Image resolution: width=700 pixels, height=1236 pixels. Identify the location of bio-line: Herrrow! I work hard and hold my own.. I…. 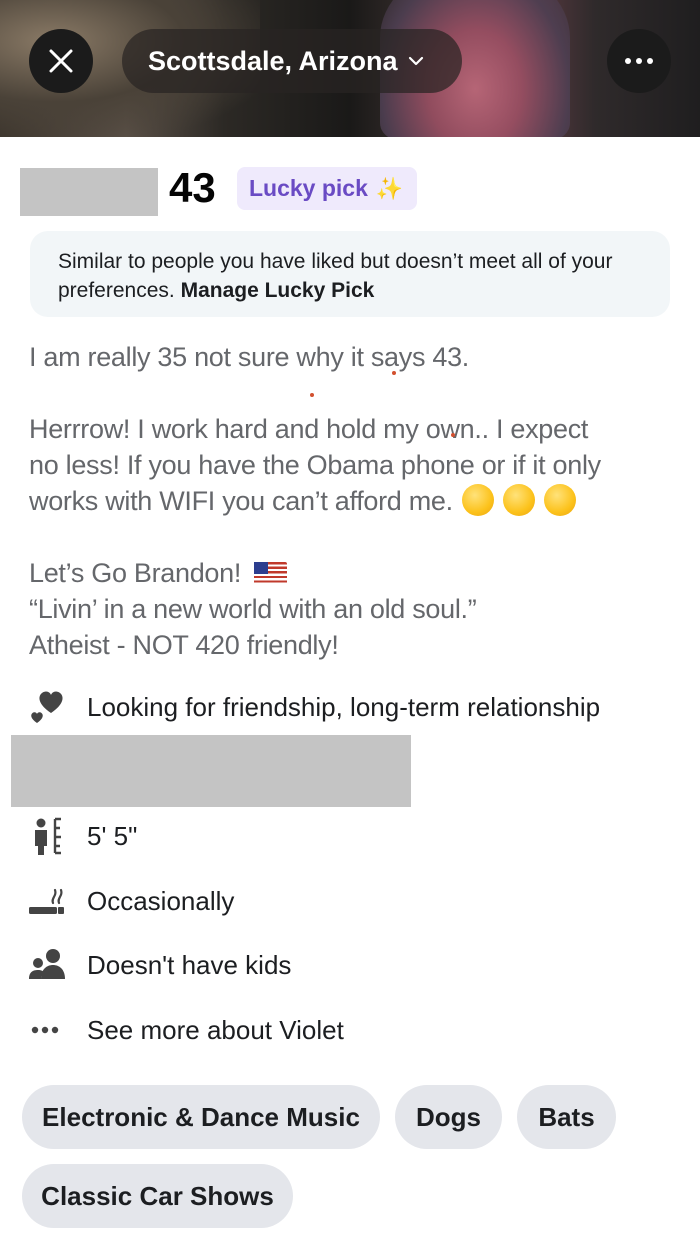
(309, 429).